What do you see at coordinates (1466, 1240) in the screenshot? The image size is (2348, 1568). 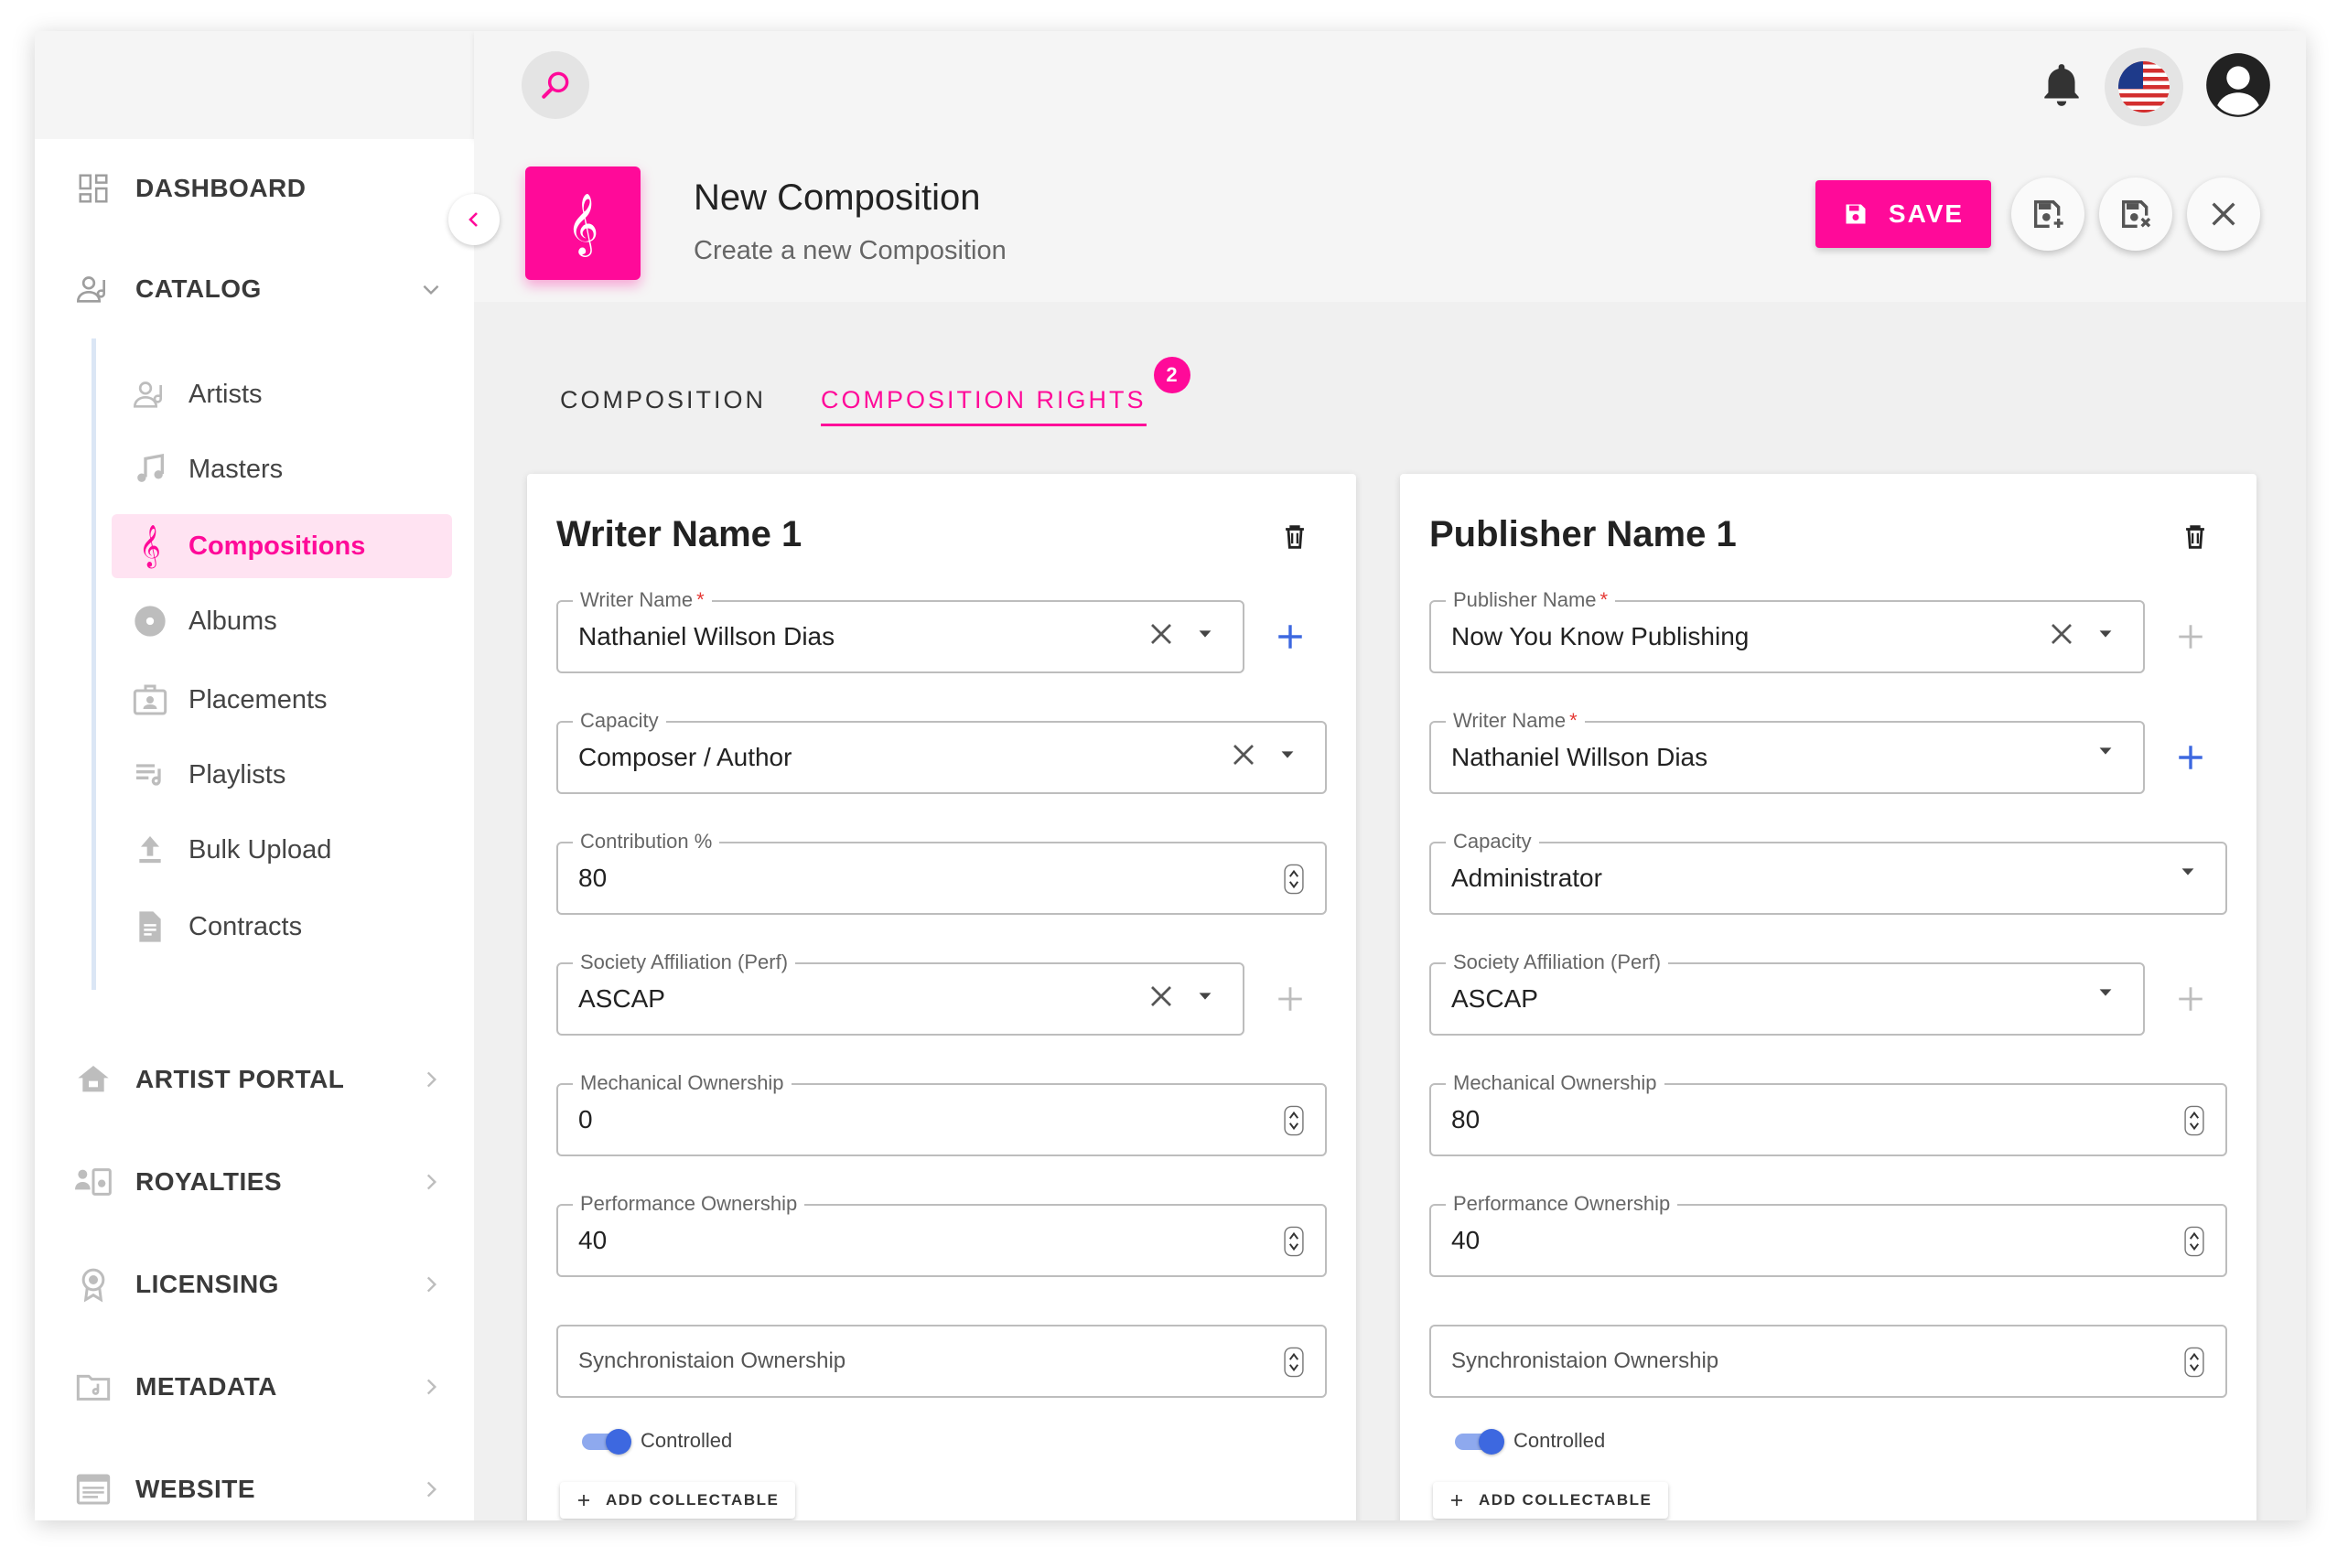 I see `field-value: 40` at bounding box center [1466, 1240].